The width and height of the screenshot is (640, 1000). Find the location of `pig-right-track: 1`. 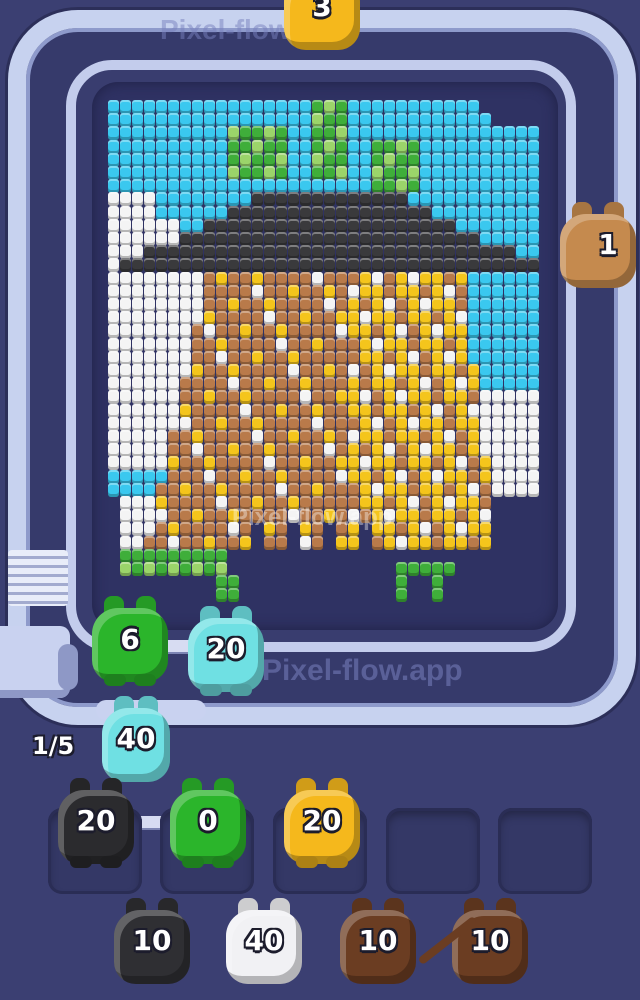

pig-right-track: 1 is located at coordinates (598, 246).